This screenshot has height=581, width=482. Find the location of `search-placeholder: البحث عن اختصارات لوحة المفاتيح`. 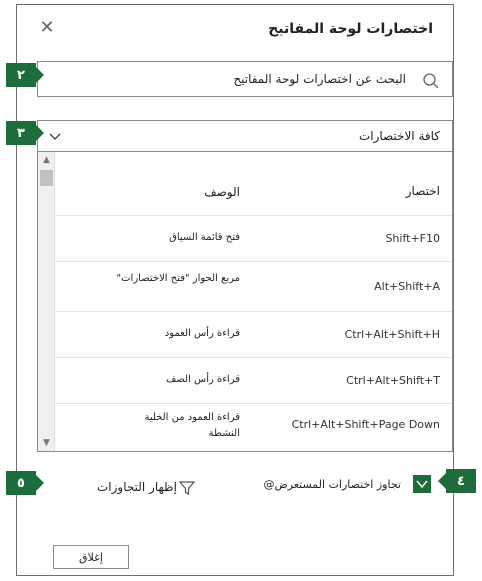

search-placeholder: البحث عن اختصارات لوحة المفاتيح is located at coordinates (319, 79).